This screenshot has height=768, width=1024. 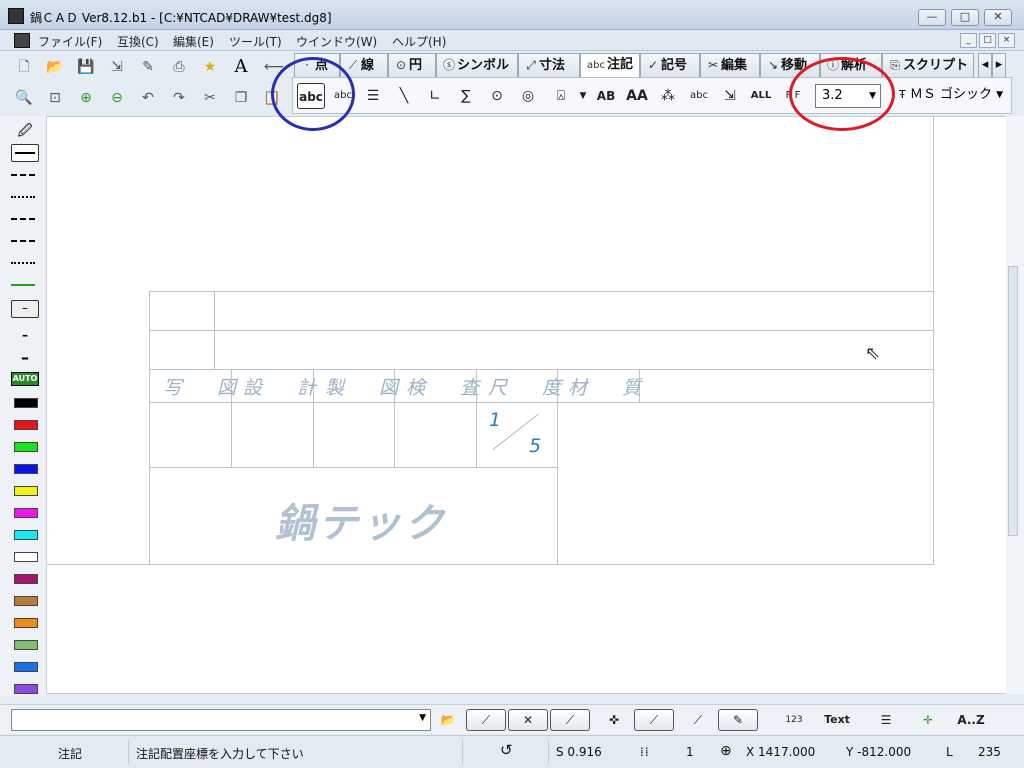 I want to click on tab-mark: ✓ 記号, so click(x=670, y=65).